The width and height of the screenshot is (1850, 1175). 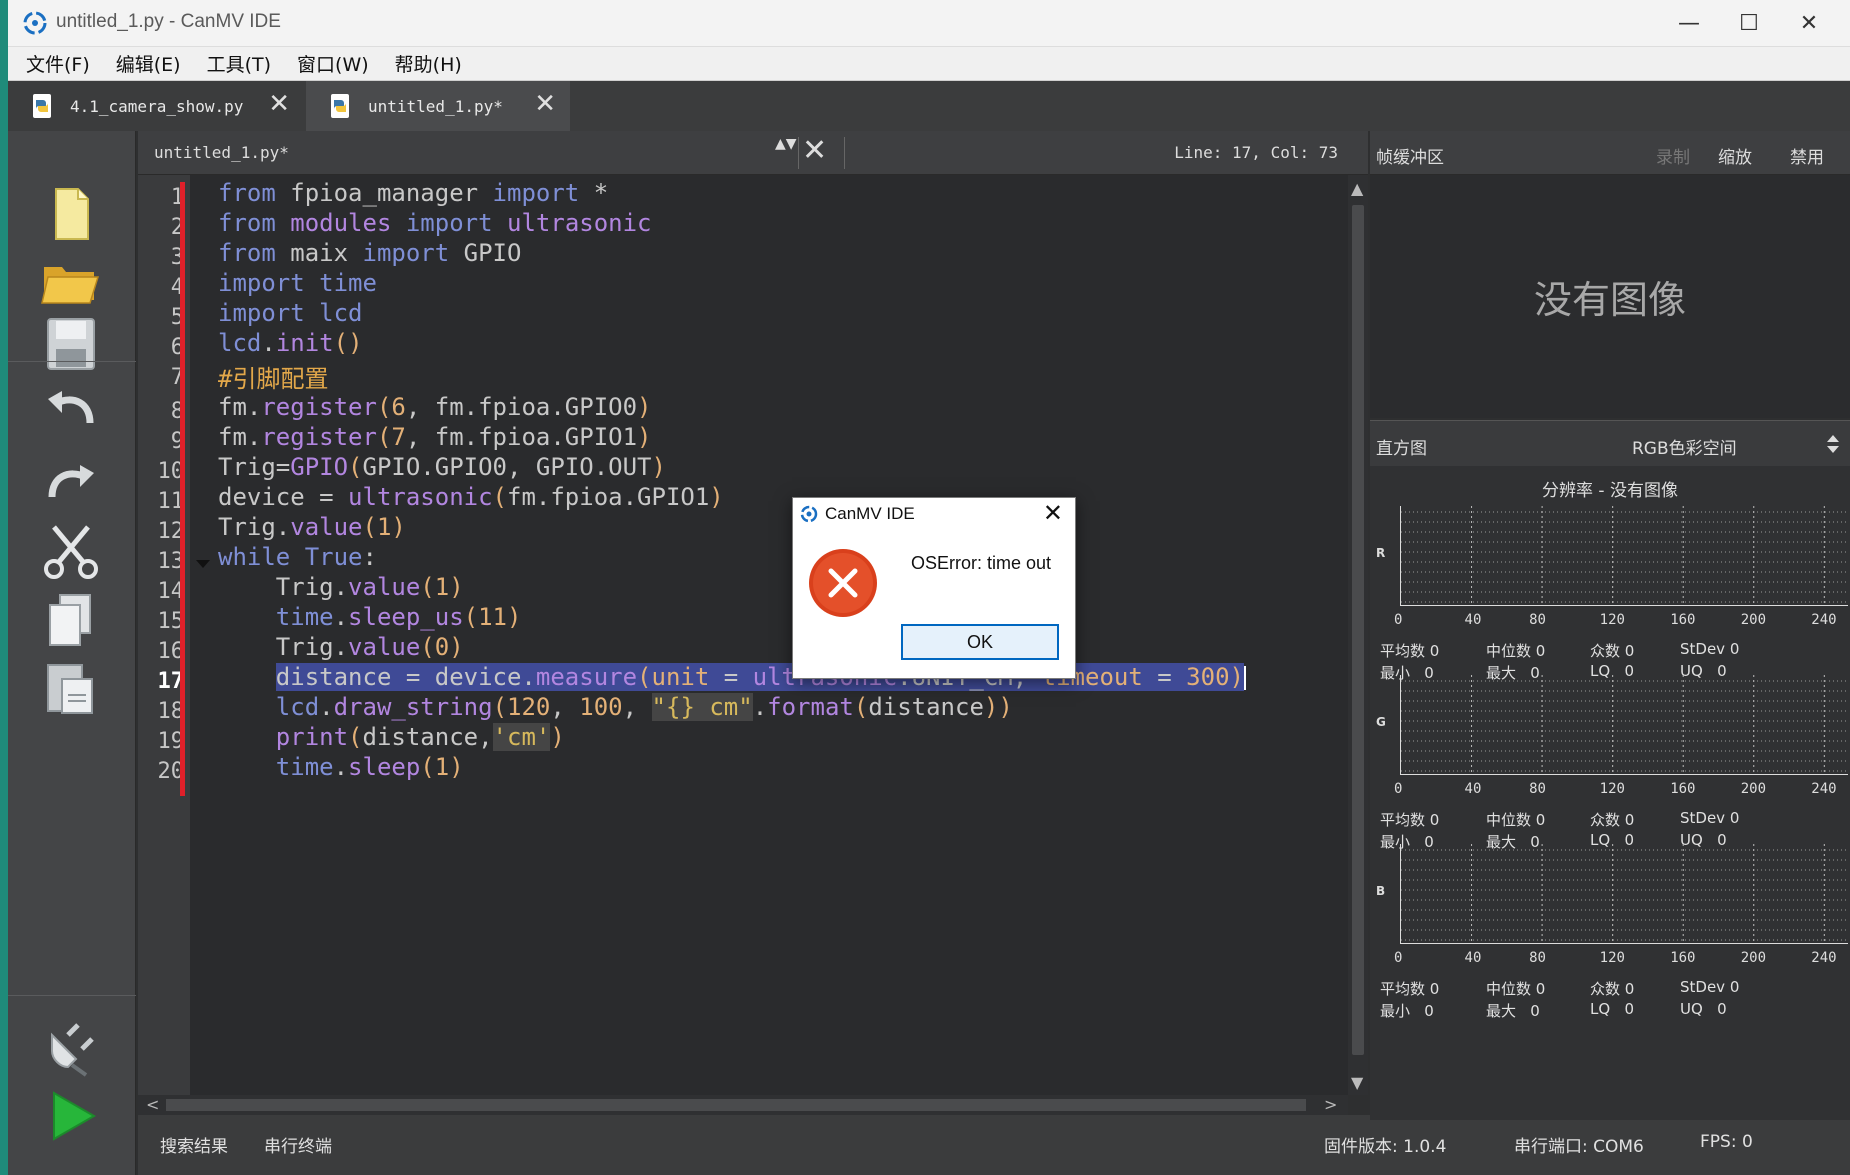 I want to click on dialog-body: OSError: time out OK, so click(x=934, y=604).